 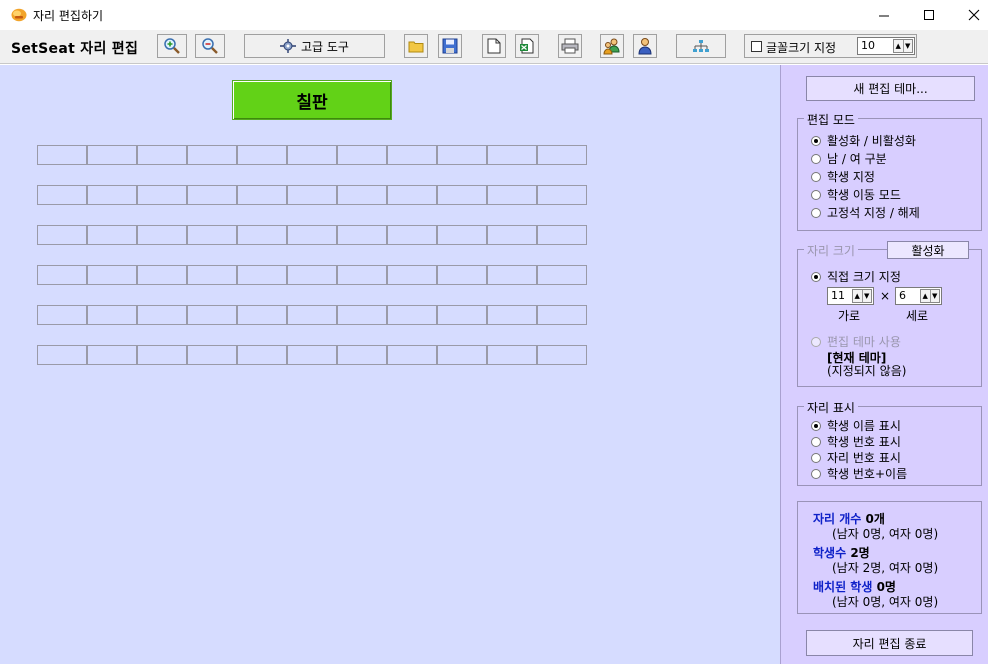 I want to click on minimize-button, so click(x=884, y=15).